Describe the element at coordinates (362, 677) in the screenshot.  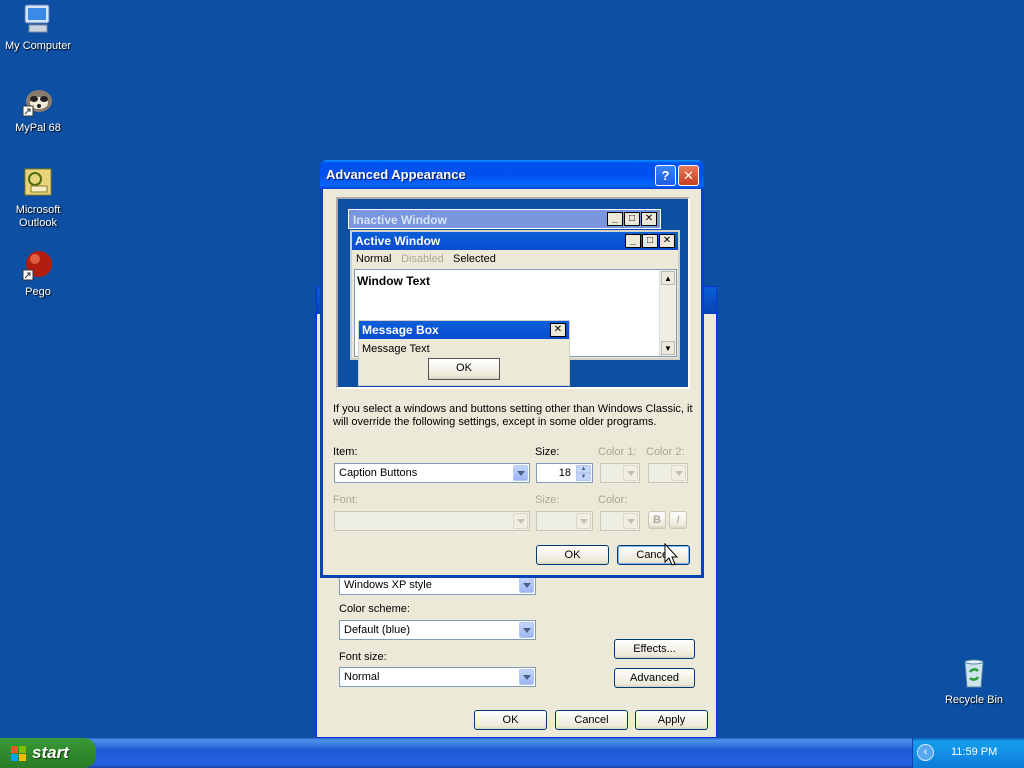
I see `font-size-value: Normal` at that location.